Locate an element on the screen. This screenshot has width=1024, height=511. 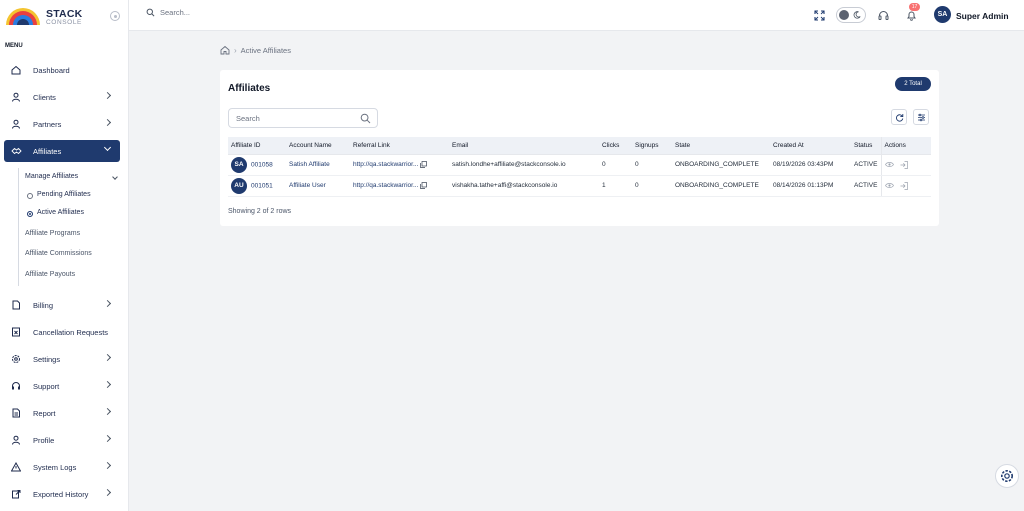
cell-actions is located at coordinates (905, 165).